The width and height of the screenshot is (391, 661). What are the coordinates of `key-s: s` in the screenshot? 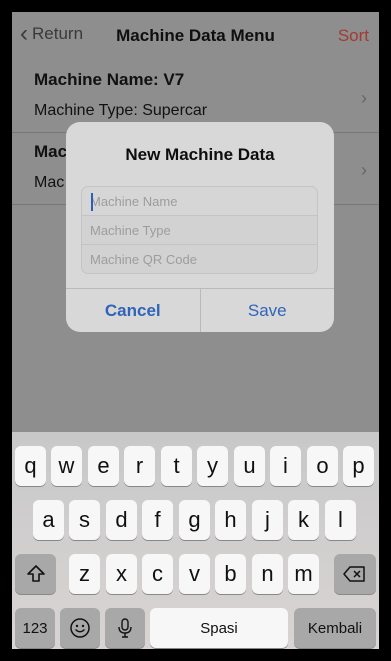 It's located at (84, 520).